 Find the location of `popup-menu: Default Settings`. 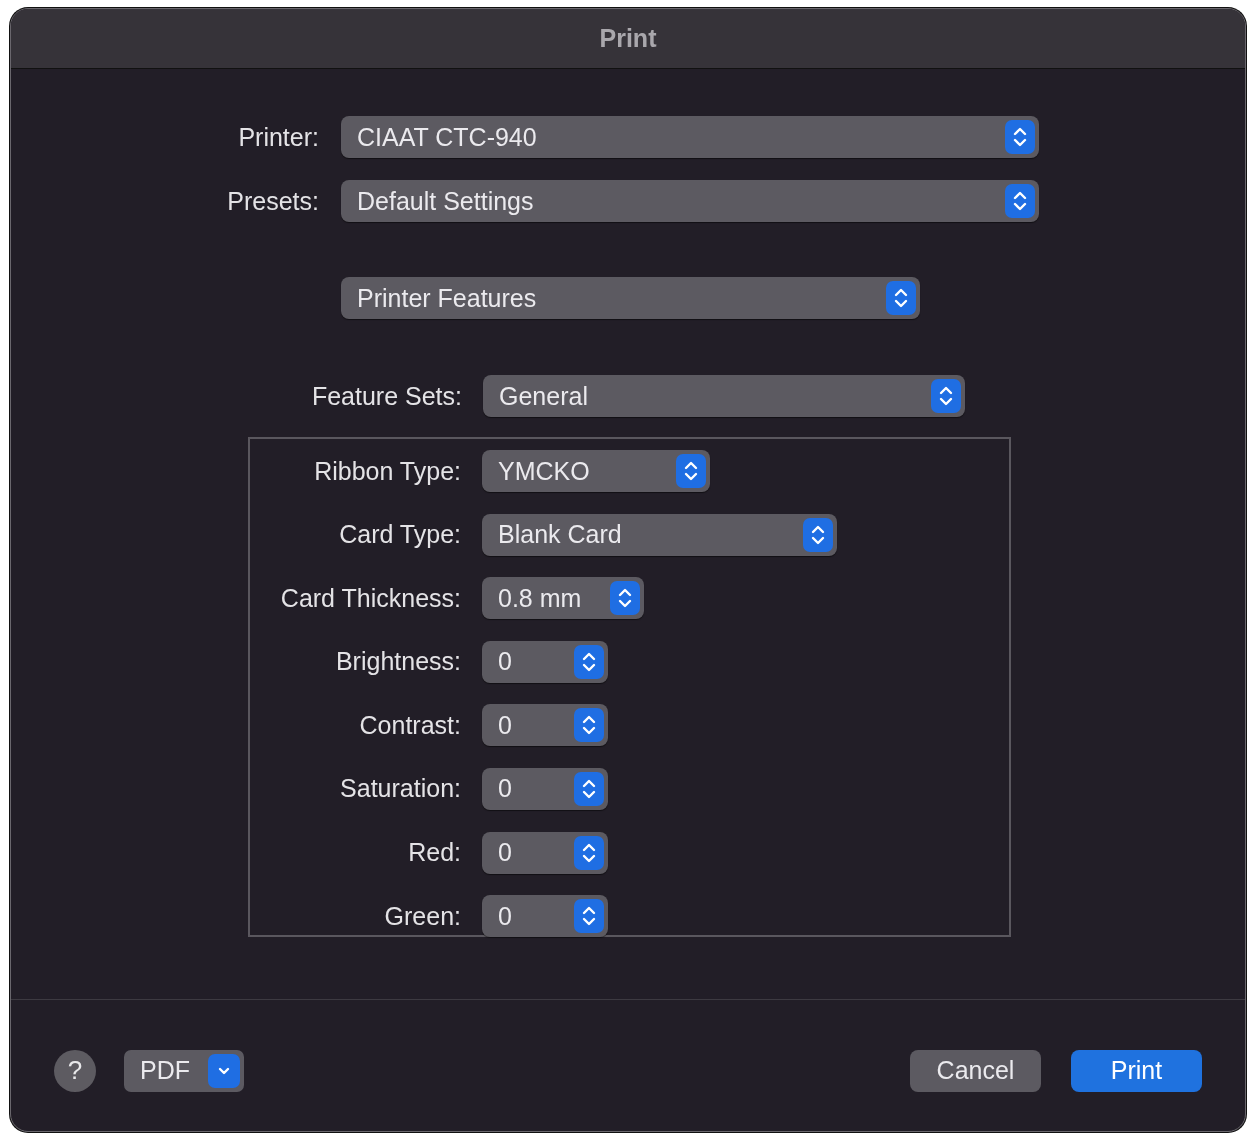

popup-menu: Default Settings is located at coordinates (690, 201).